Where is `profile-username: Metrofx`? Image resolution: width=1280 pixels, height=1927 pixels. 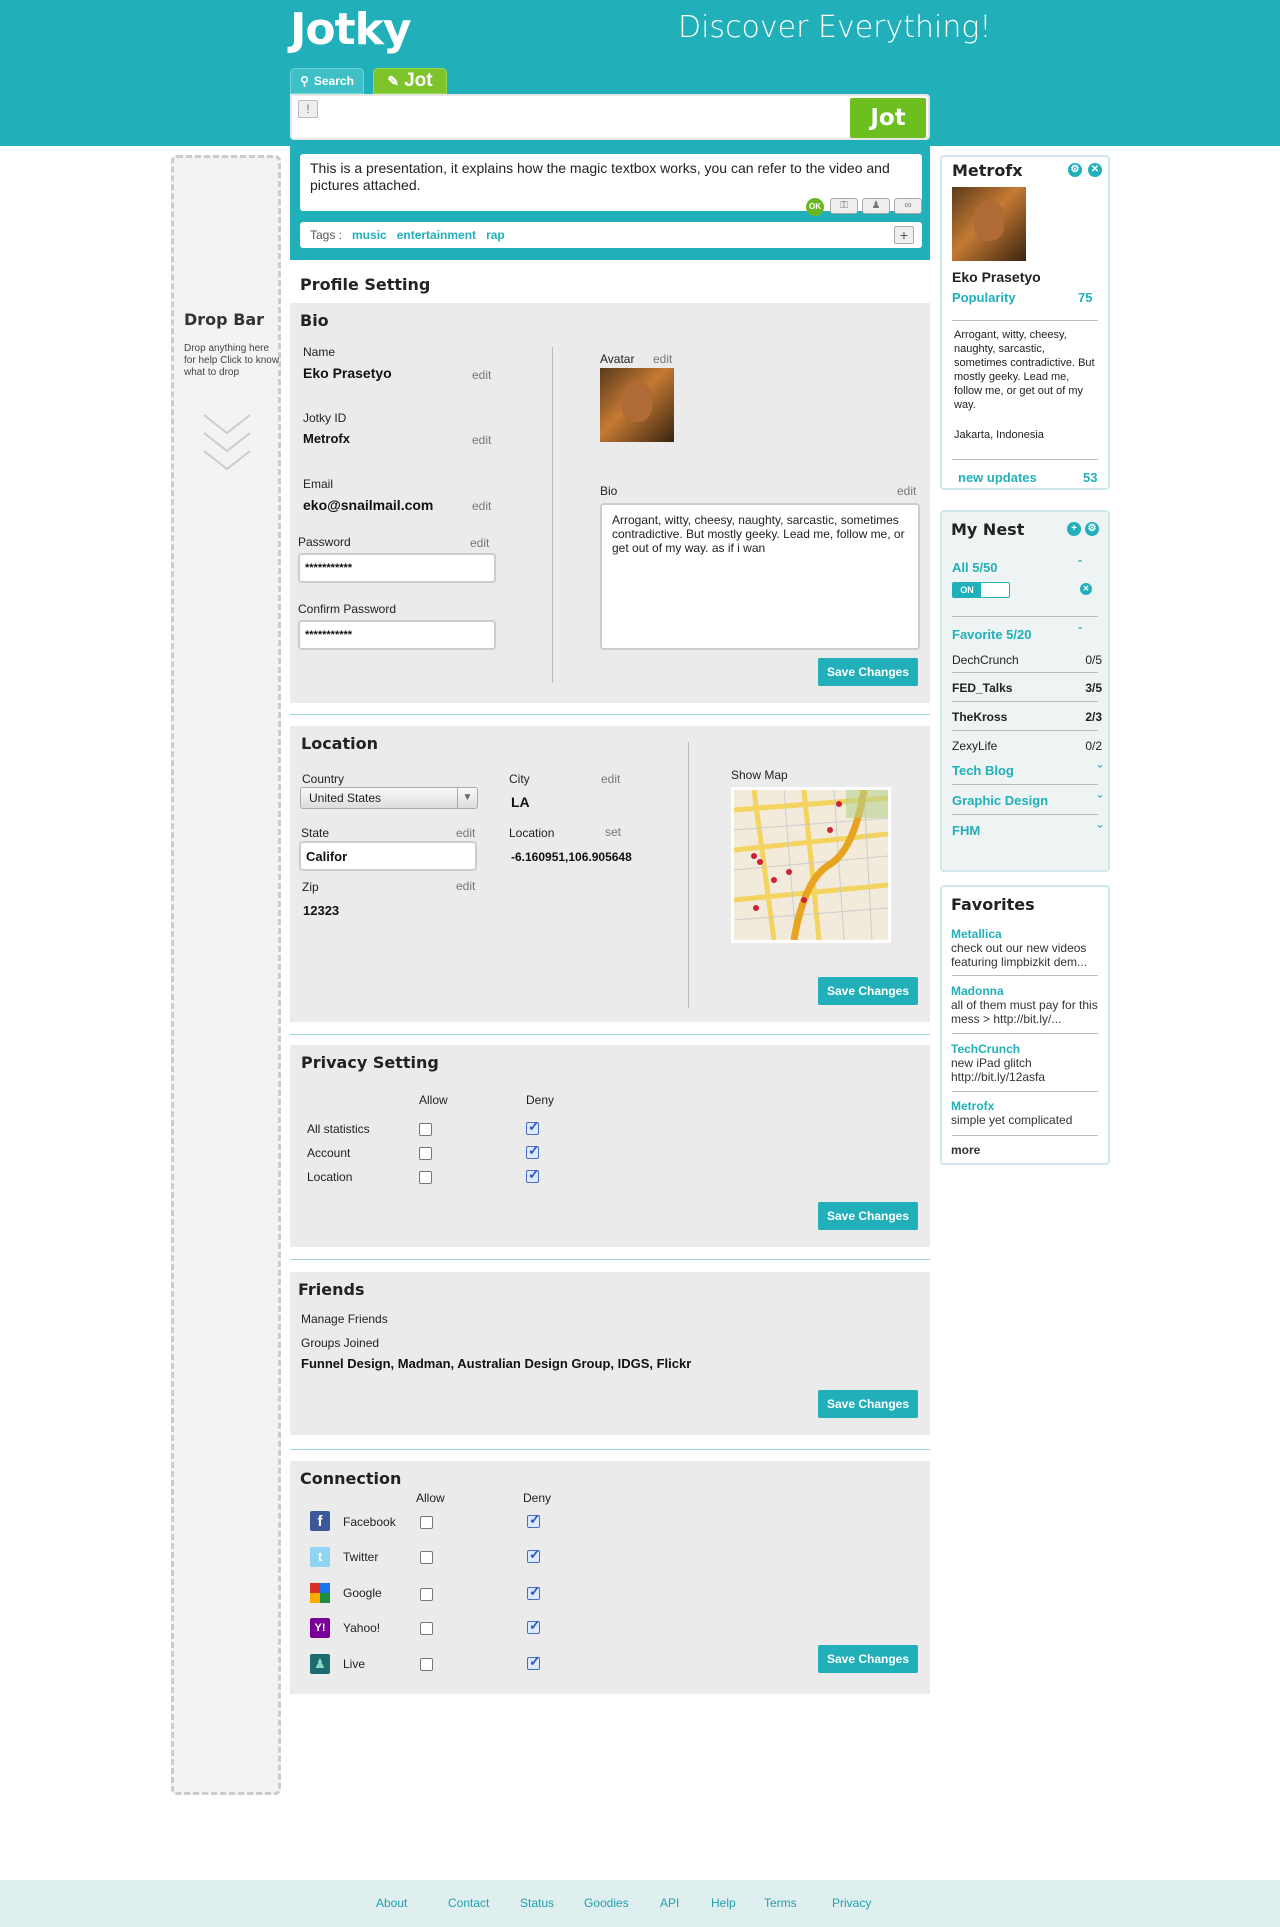
profile-username: Metrofx is located at coordinates (987, 170).